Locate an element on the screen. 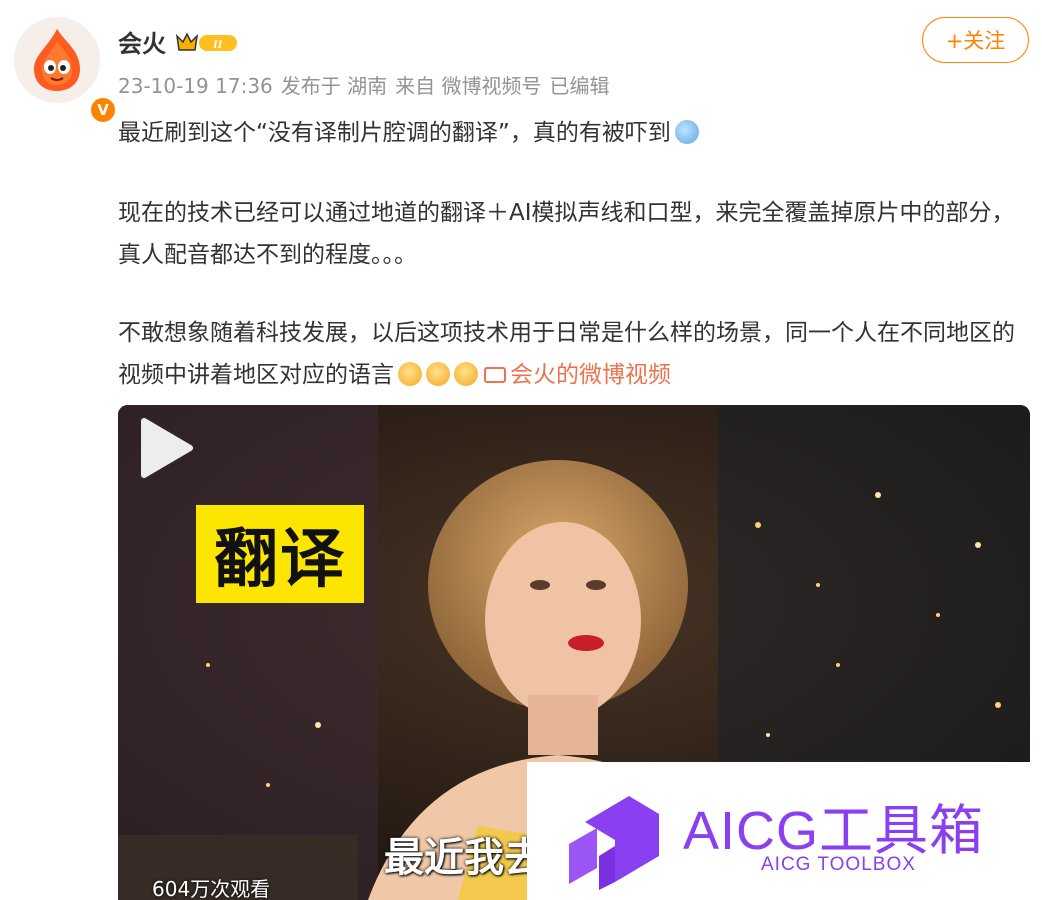 The image size is (1042, 900). post-date: 23-10-19 17:36 is located at coordinates (195, 86).